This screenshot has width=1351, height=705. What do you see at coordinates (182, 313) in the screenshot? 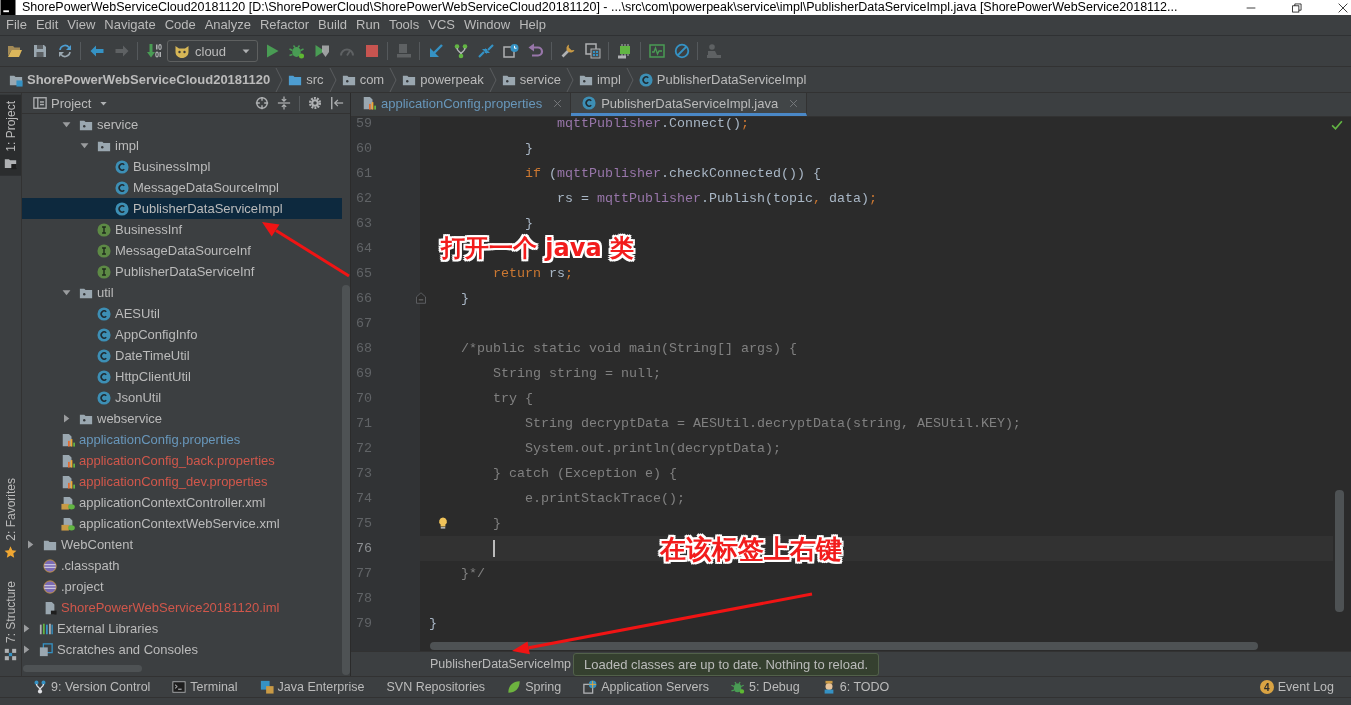
I see `tree-item: AESUtil` at bounding box center [182, 313].